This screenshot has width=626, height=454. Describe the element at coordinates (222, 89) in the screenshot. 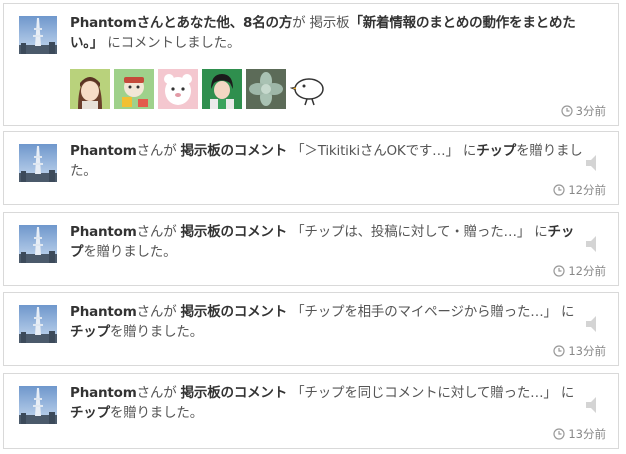

I see `green-anime-avatar` at that location.